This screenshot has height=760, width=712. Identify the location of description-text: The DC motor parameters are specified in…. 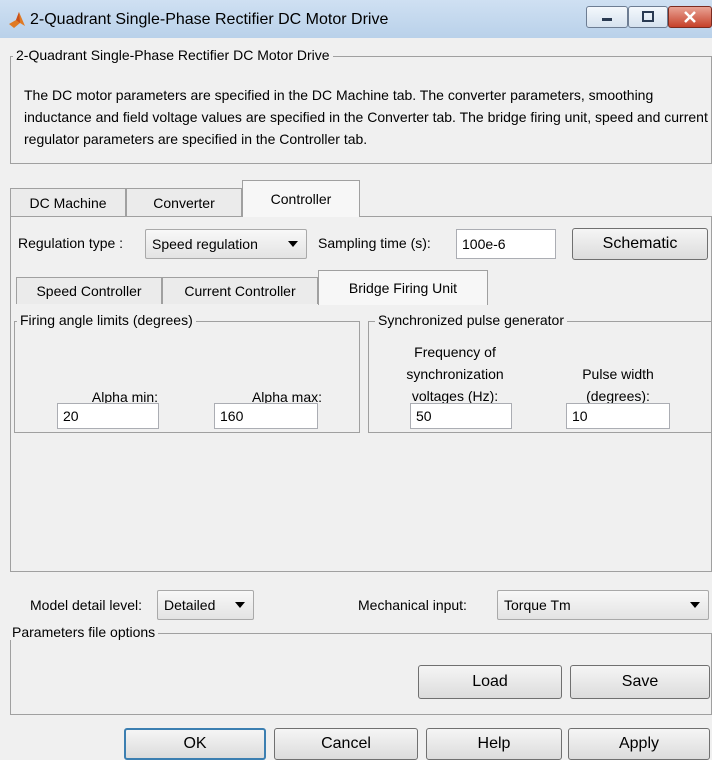
(366, 117).